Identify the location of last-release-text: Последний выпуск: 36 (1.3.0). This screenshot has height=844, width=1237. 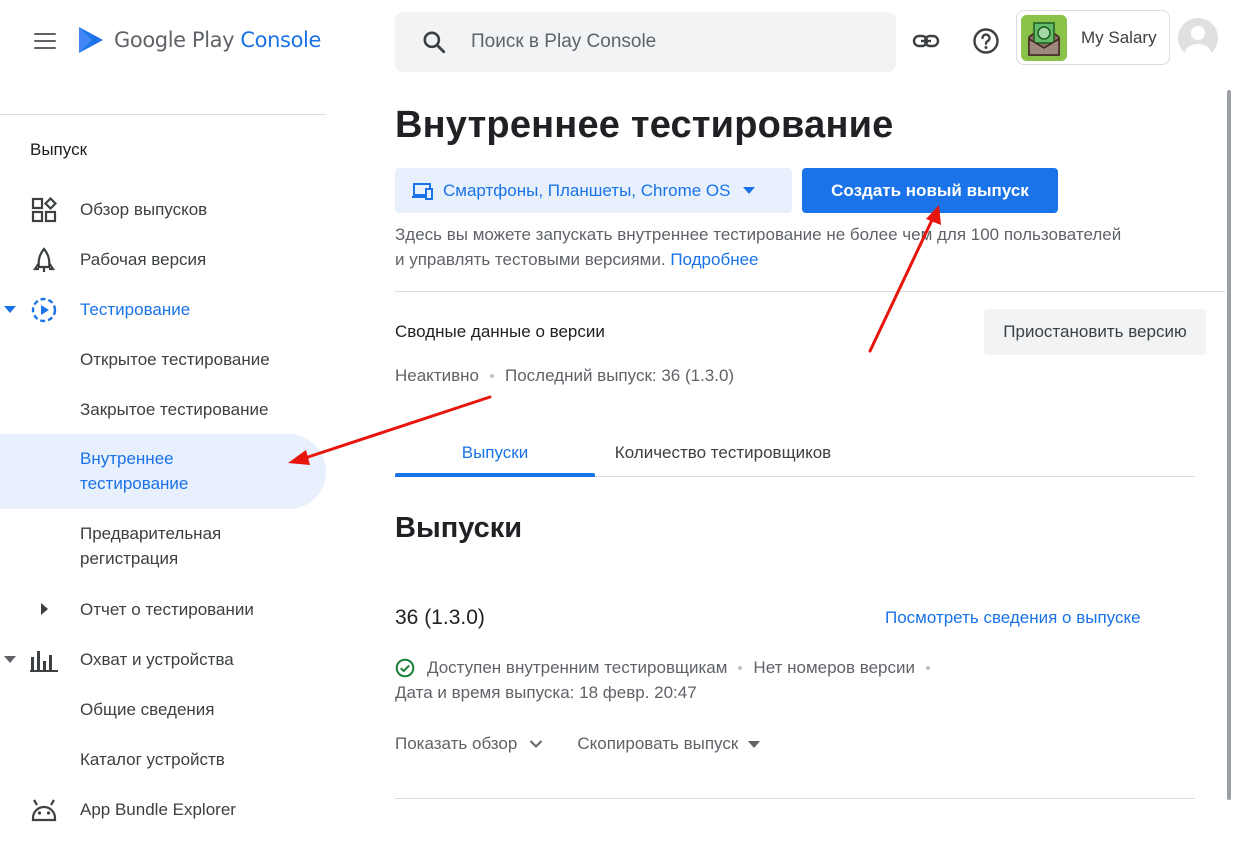
(619, 375).